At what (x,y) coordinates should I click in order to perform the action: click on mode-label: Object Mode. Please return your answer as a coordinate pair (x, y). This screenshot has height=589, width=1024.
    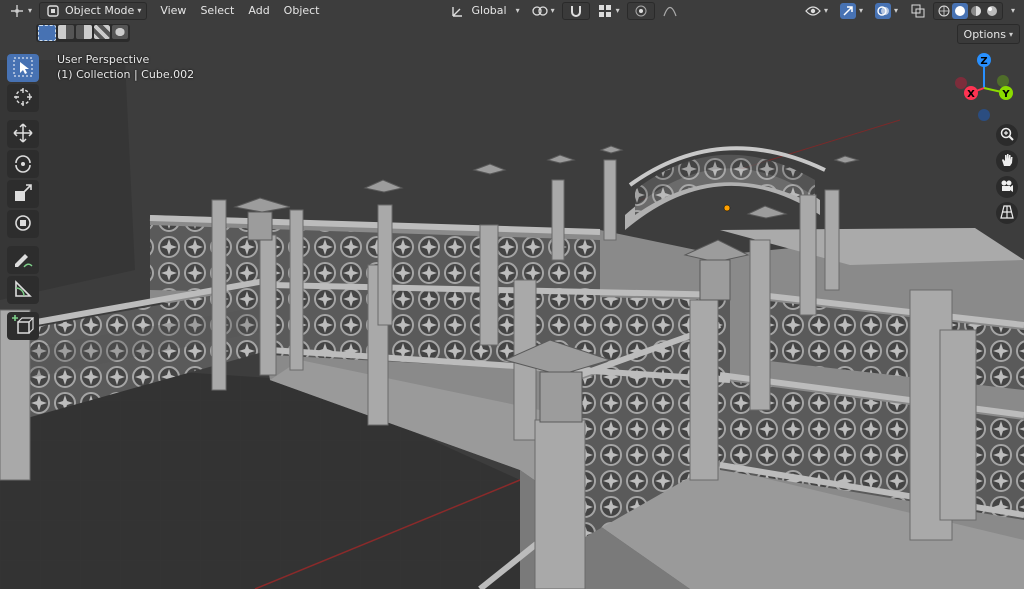
    Looking at the image, I should click on (100, 10).